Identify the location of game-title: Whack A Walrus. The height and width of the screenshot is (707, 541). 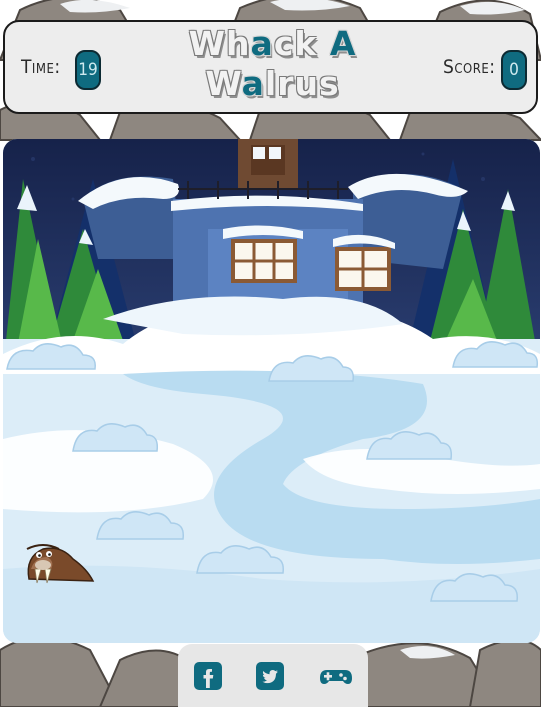
(272, 64).